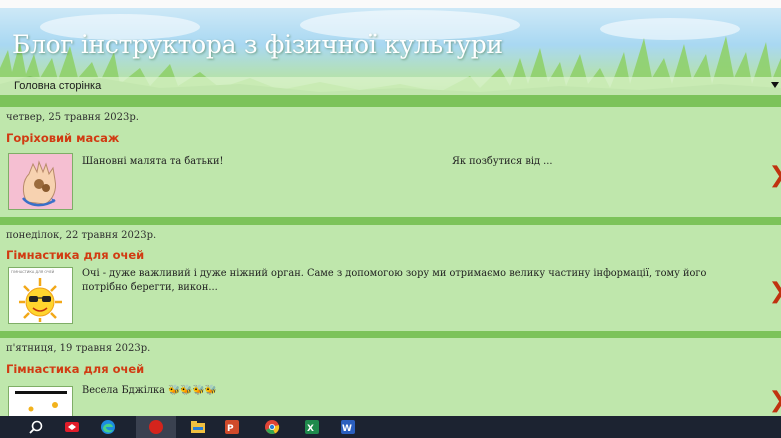  I want to click on hand-walnut-image, so click(40, 181).